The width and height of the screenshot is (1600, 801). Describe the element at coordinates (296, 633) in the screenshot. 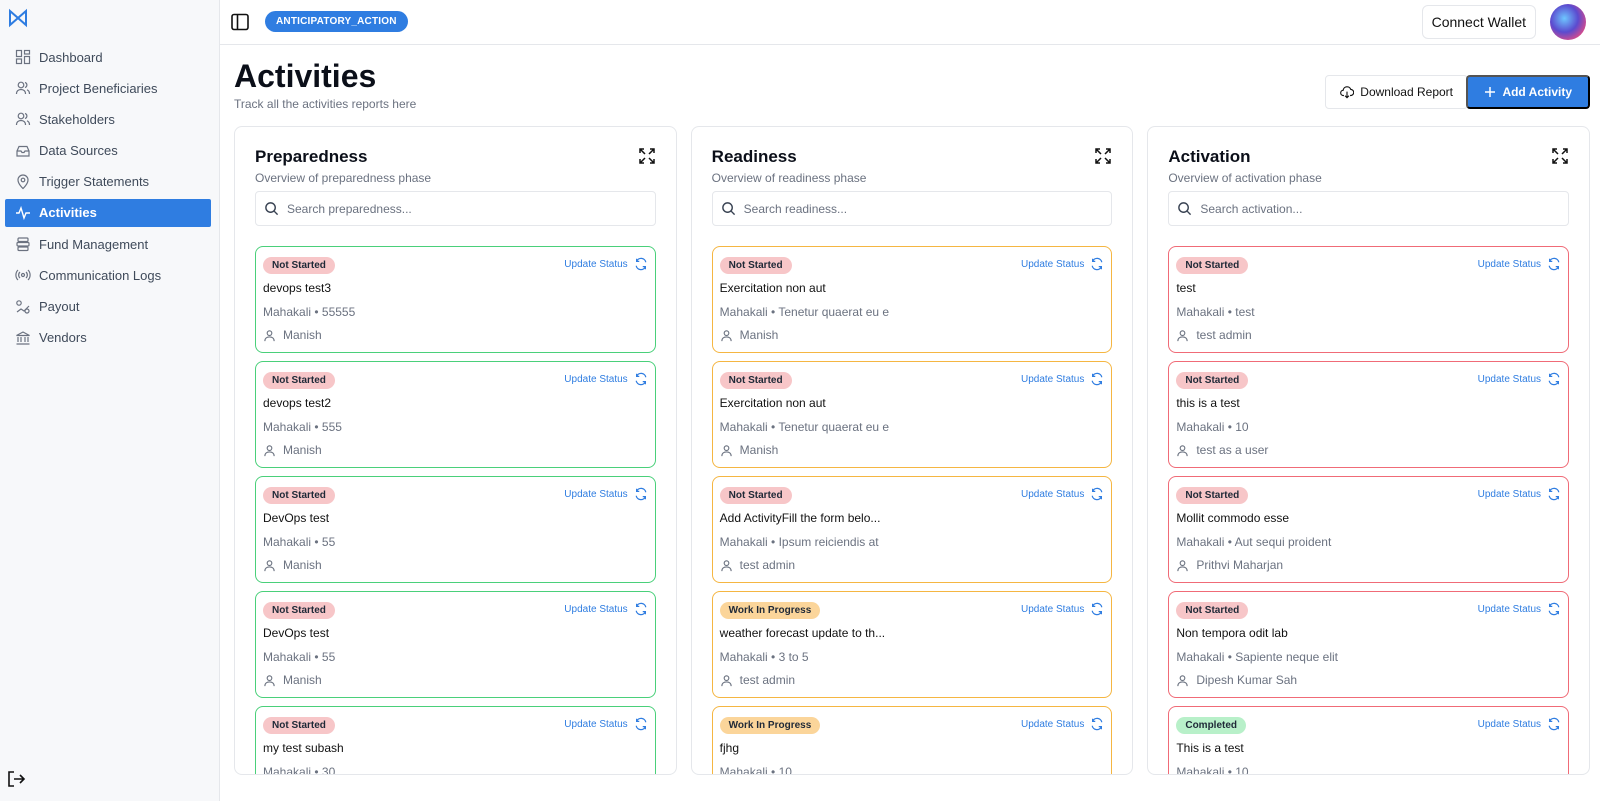

I see `activity-title: DevOps test` at that location.